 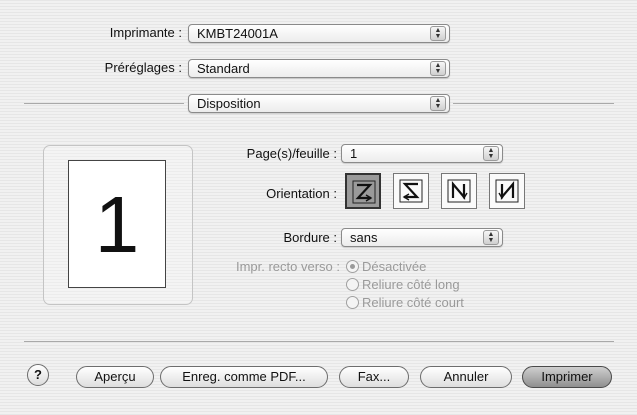 I want to click on duplex-option-off: Désactivée, so click(x=386, y=266).